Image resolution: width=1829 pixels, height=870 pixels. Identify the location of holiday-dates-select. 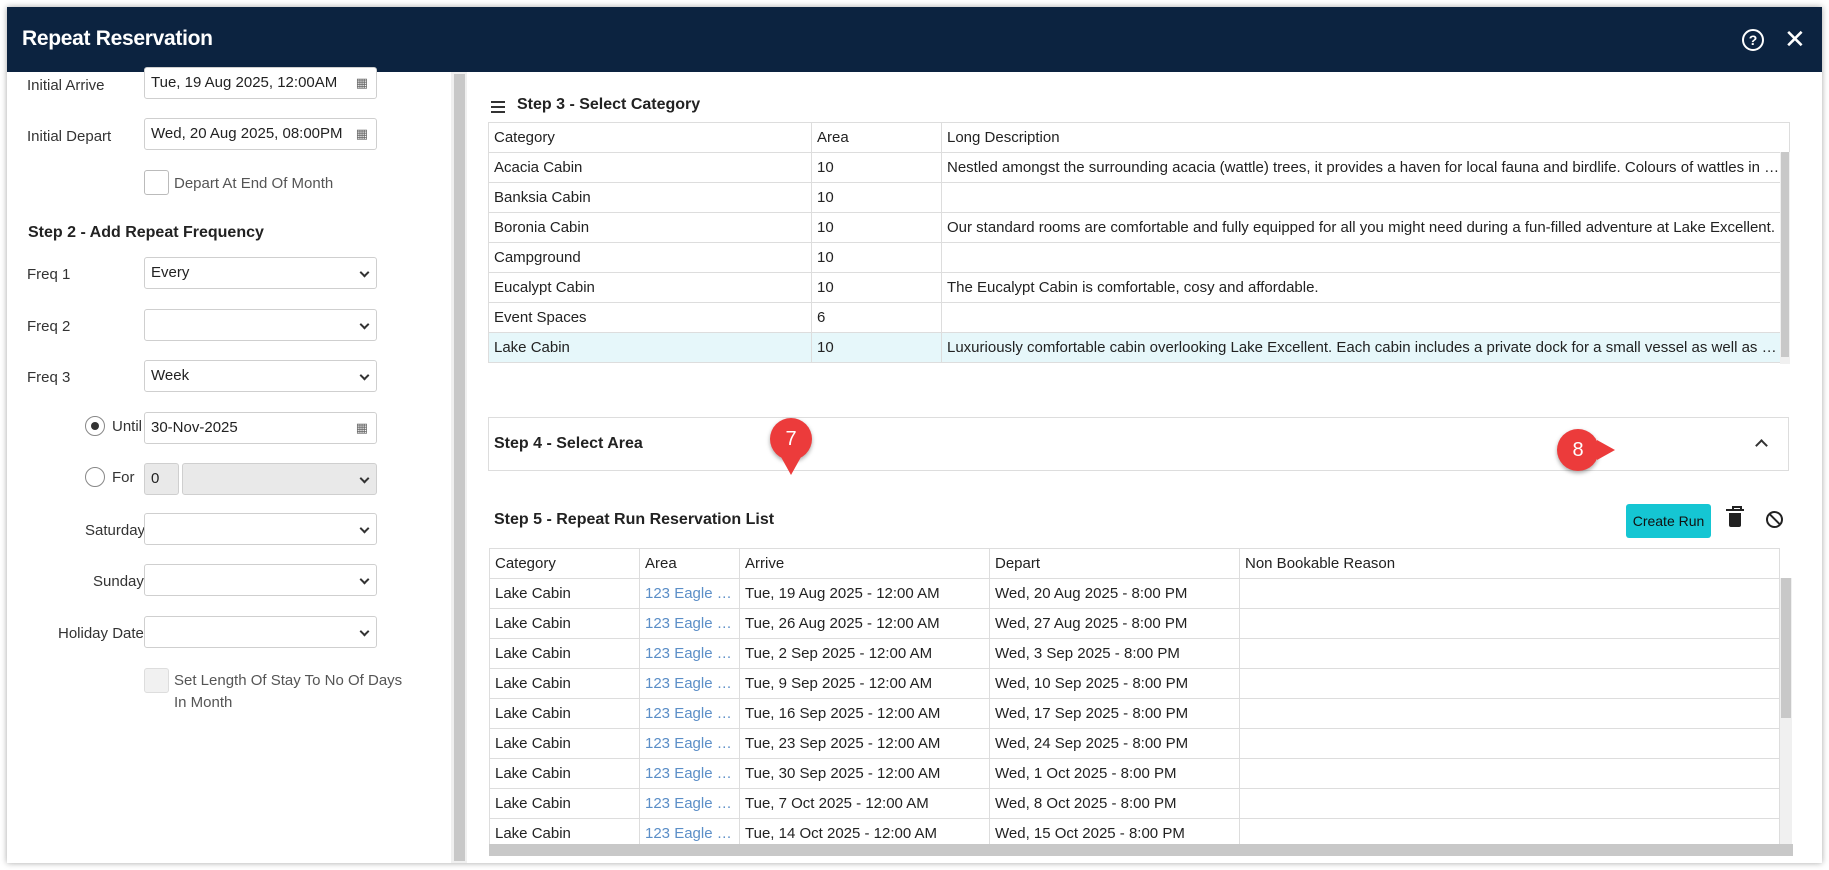
(260, 632).